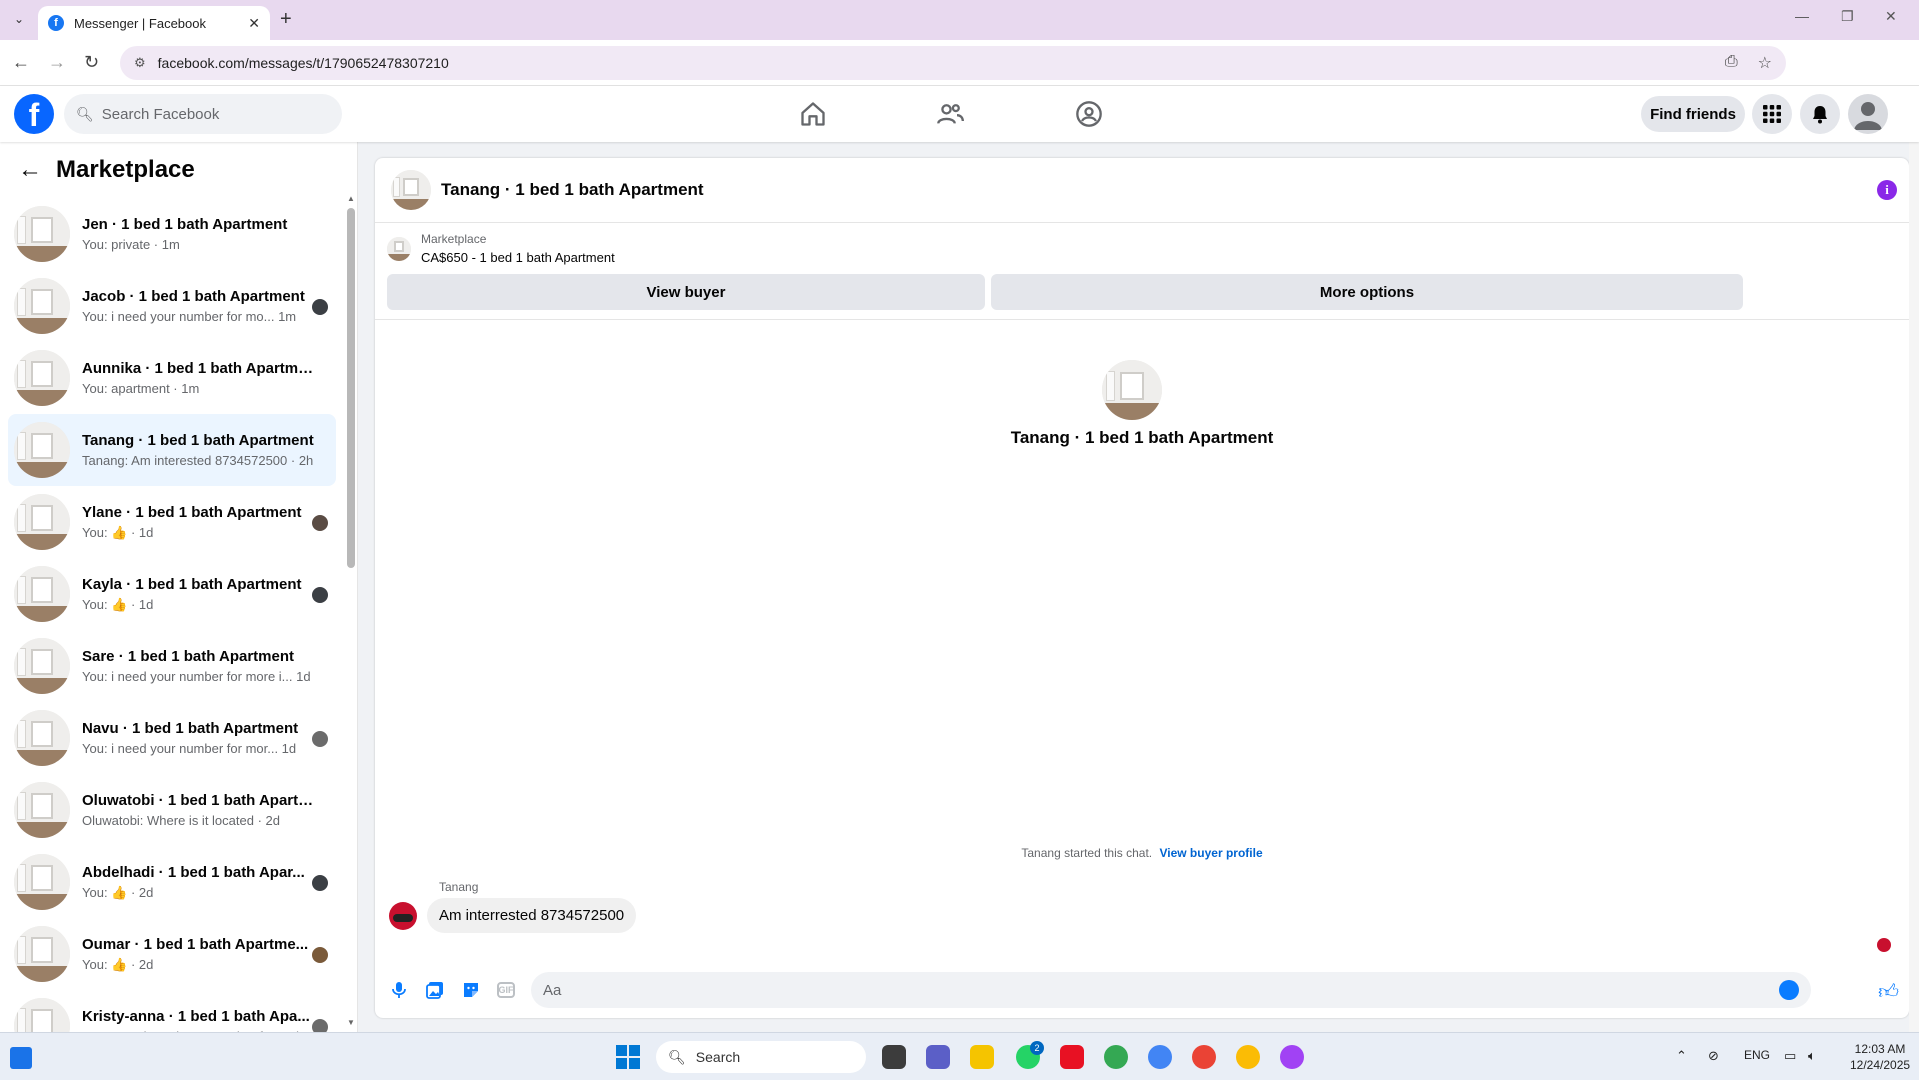  Describe the element at coordinates (1891, 16) in the screenshot. I see `close-window-button: ✕` at that location.